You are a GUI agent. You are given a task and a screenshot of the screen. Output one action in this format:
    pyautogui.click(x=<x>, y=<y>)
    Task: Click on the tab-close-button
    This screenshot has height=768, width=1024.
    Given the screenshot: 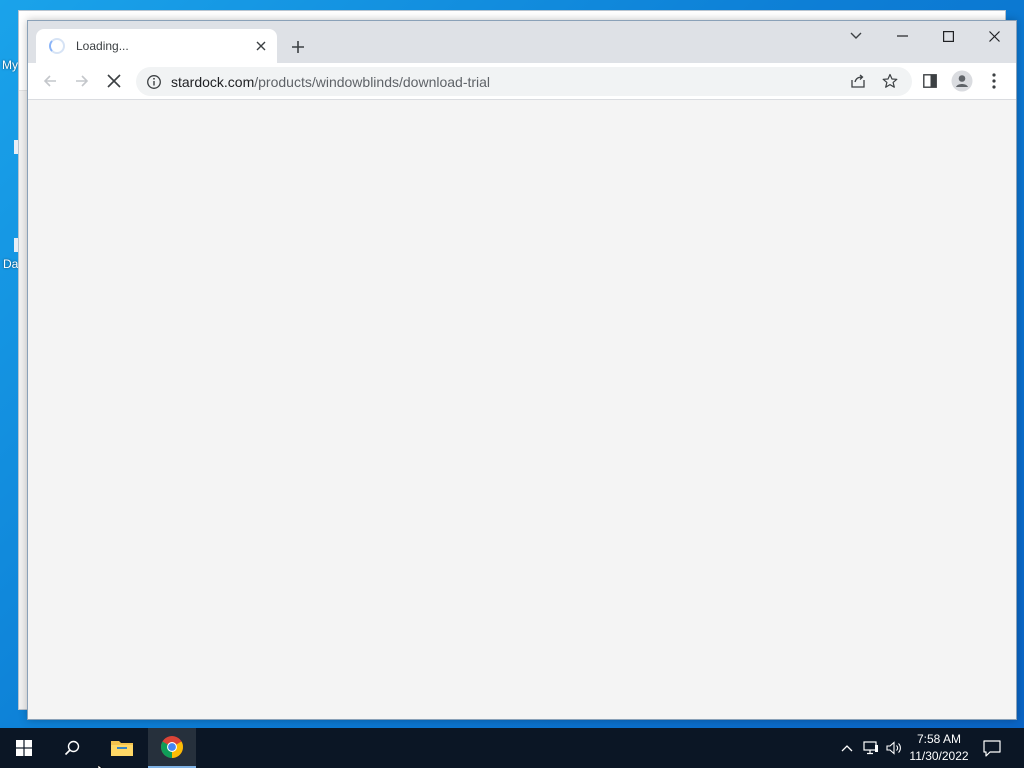 What is the action you would take?
    pyautogui.click(x=261, y=46)
    